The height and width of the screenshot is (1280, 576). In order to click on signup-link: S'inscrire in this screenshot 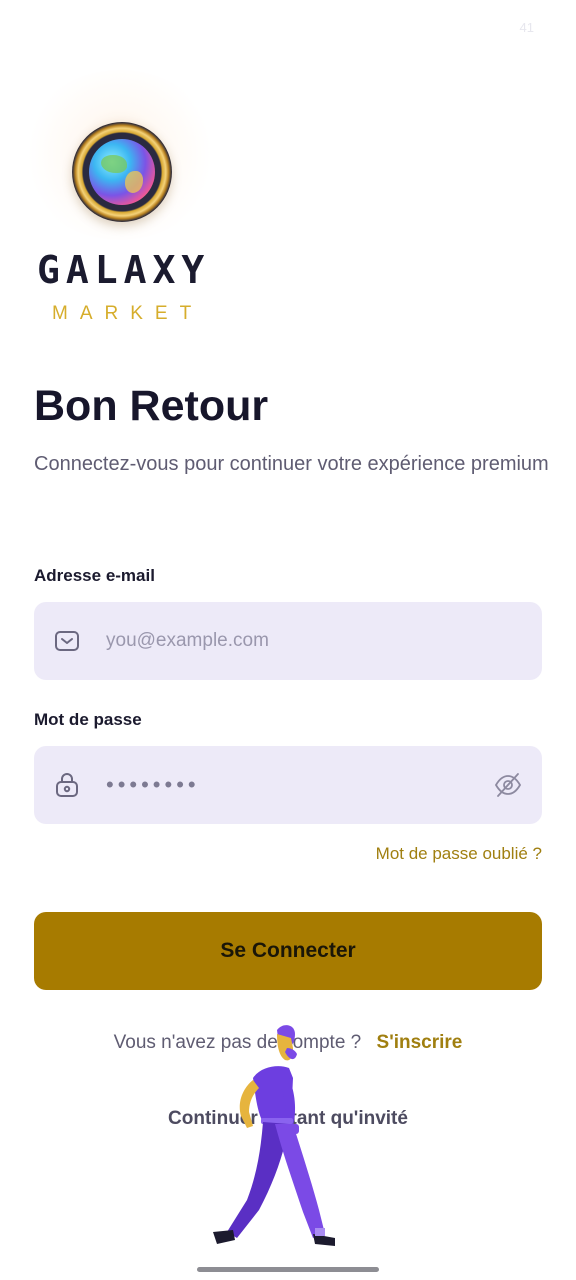, I will do `click(420, 1042)`.